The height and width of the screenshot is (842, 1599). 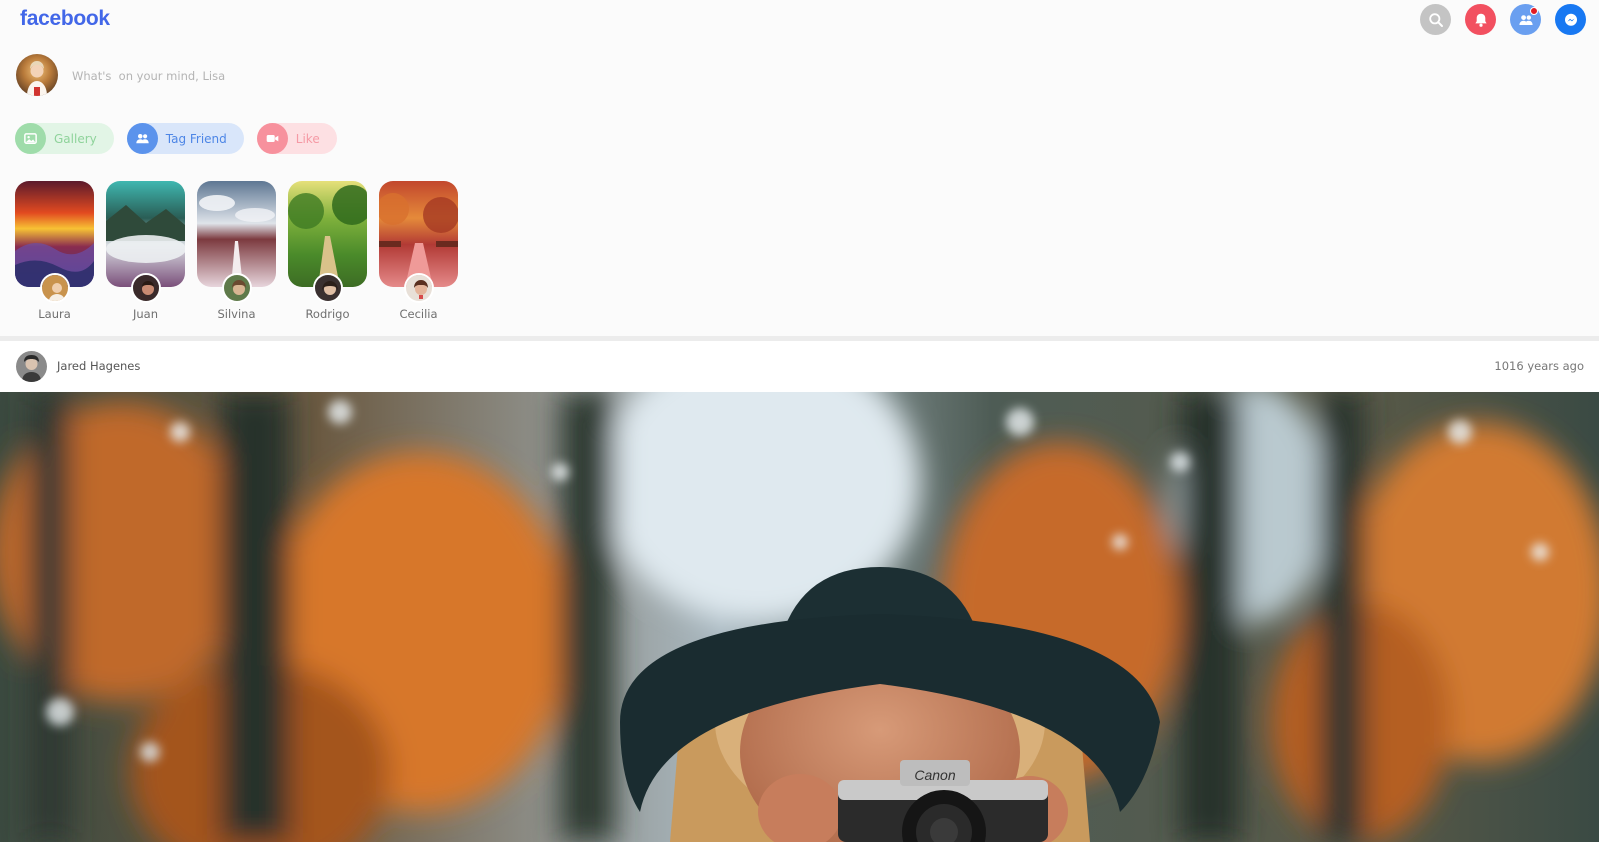 What do you see at coordinates (65, 19) in the screenshot?
I see `facebook-logo: facebook` at bounding box center [65, 19].